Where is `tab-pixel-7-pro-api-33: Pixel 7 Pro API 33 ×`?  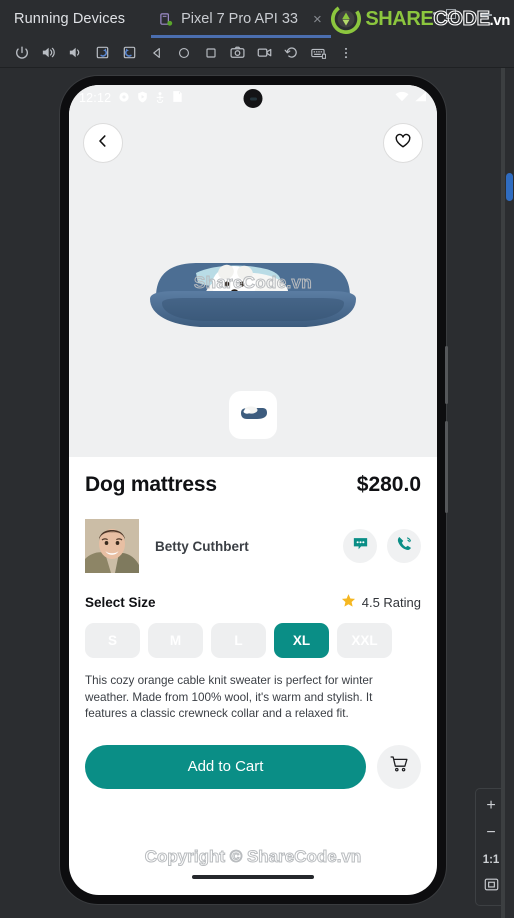
tab-pixel-7-pro-api-33: Pixel 7 Pro API 33 × is located at coordinates (241, 19).